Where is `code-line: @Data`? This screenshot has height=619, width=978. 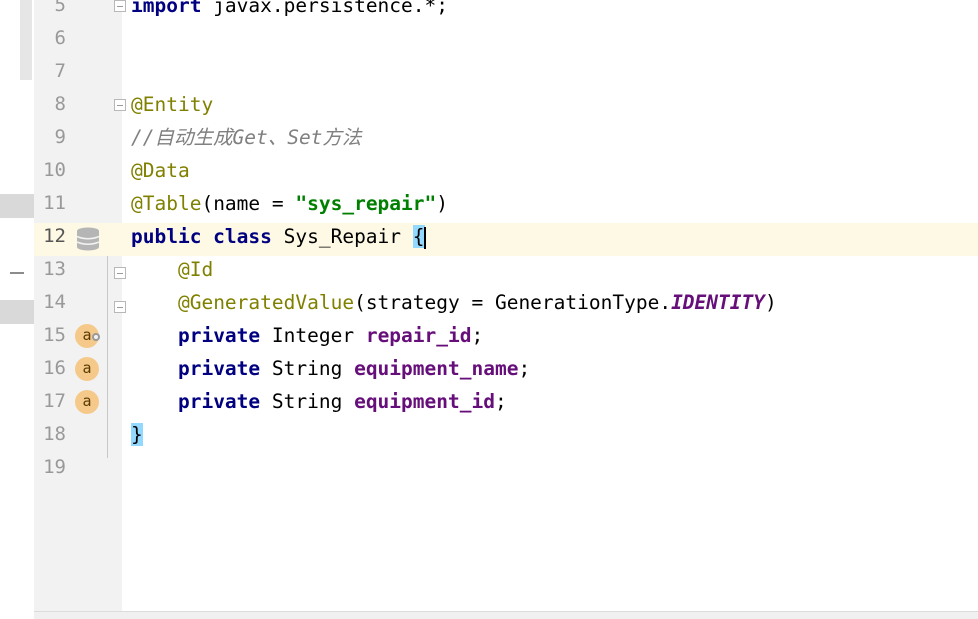
code-line: @Data is located at coordinates (160, 170).